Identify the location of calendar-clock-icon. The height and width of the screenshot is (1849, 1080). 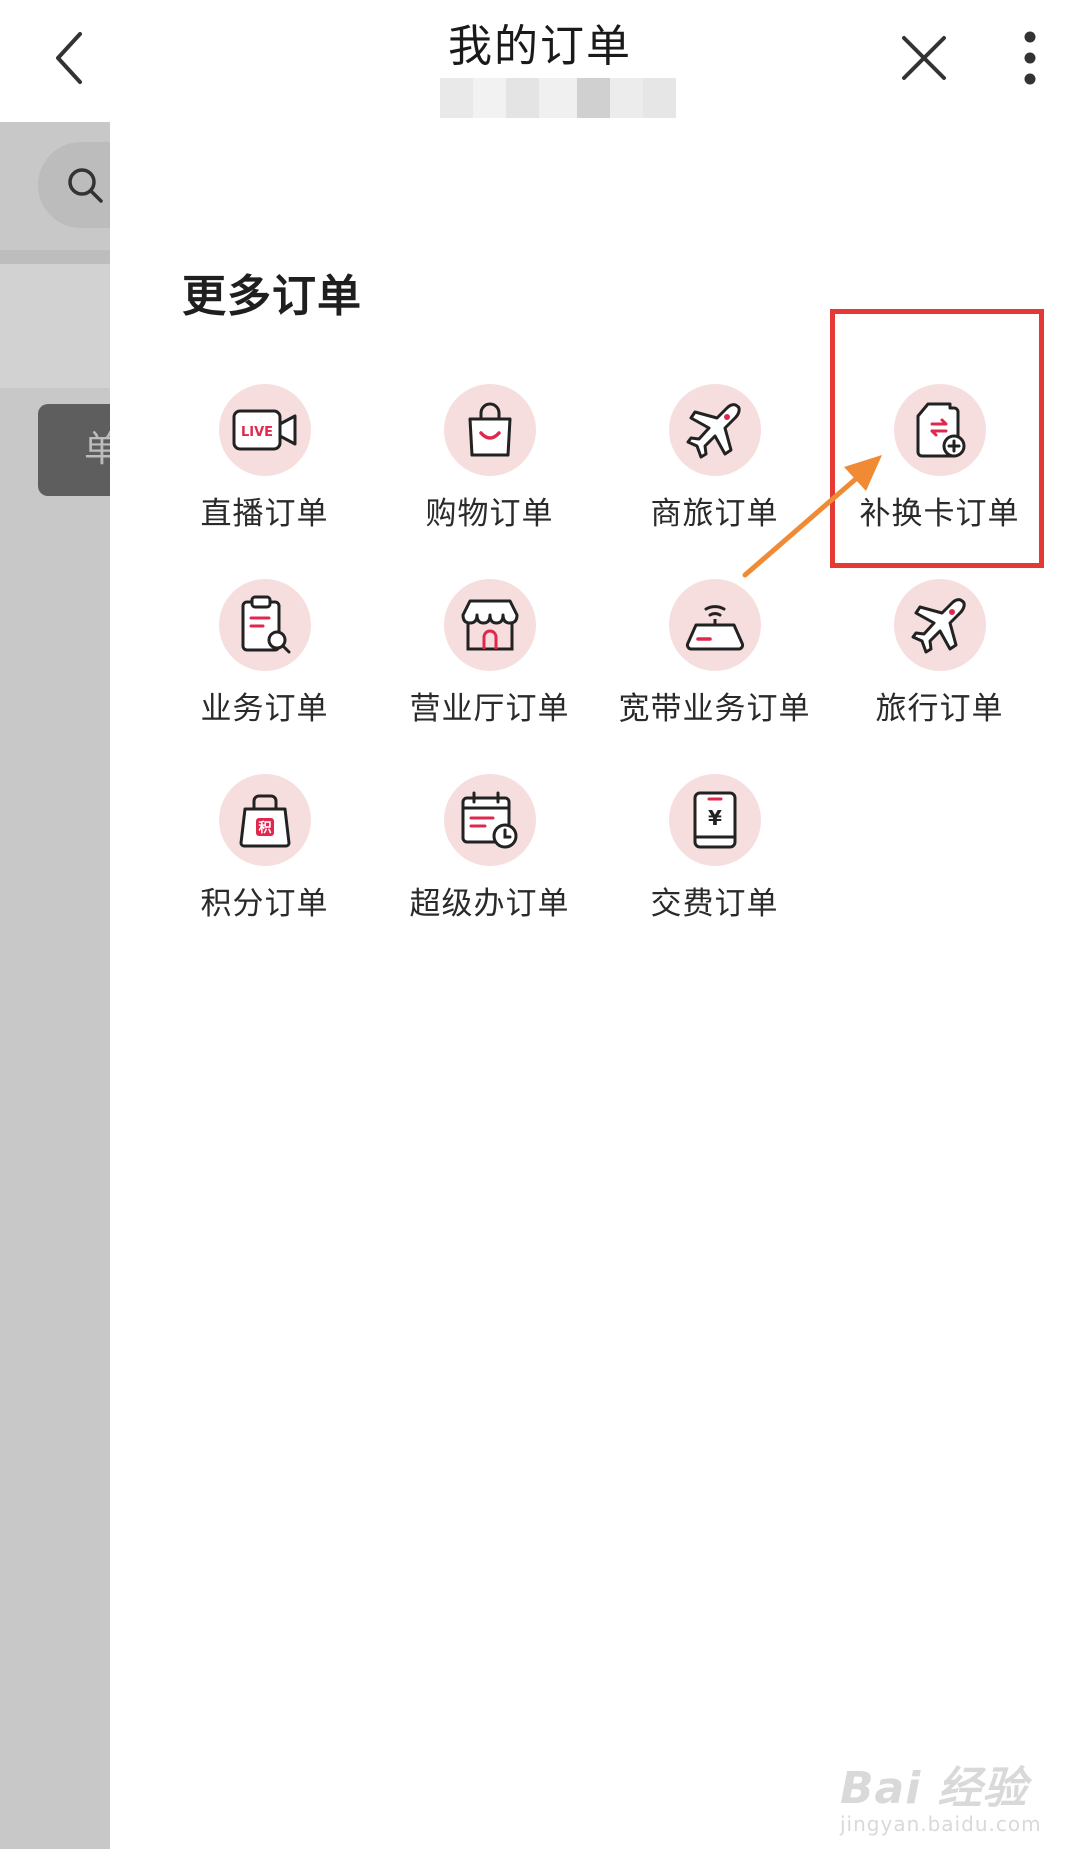
(489, 820).